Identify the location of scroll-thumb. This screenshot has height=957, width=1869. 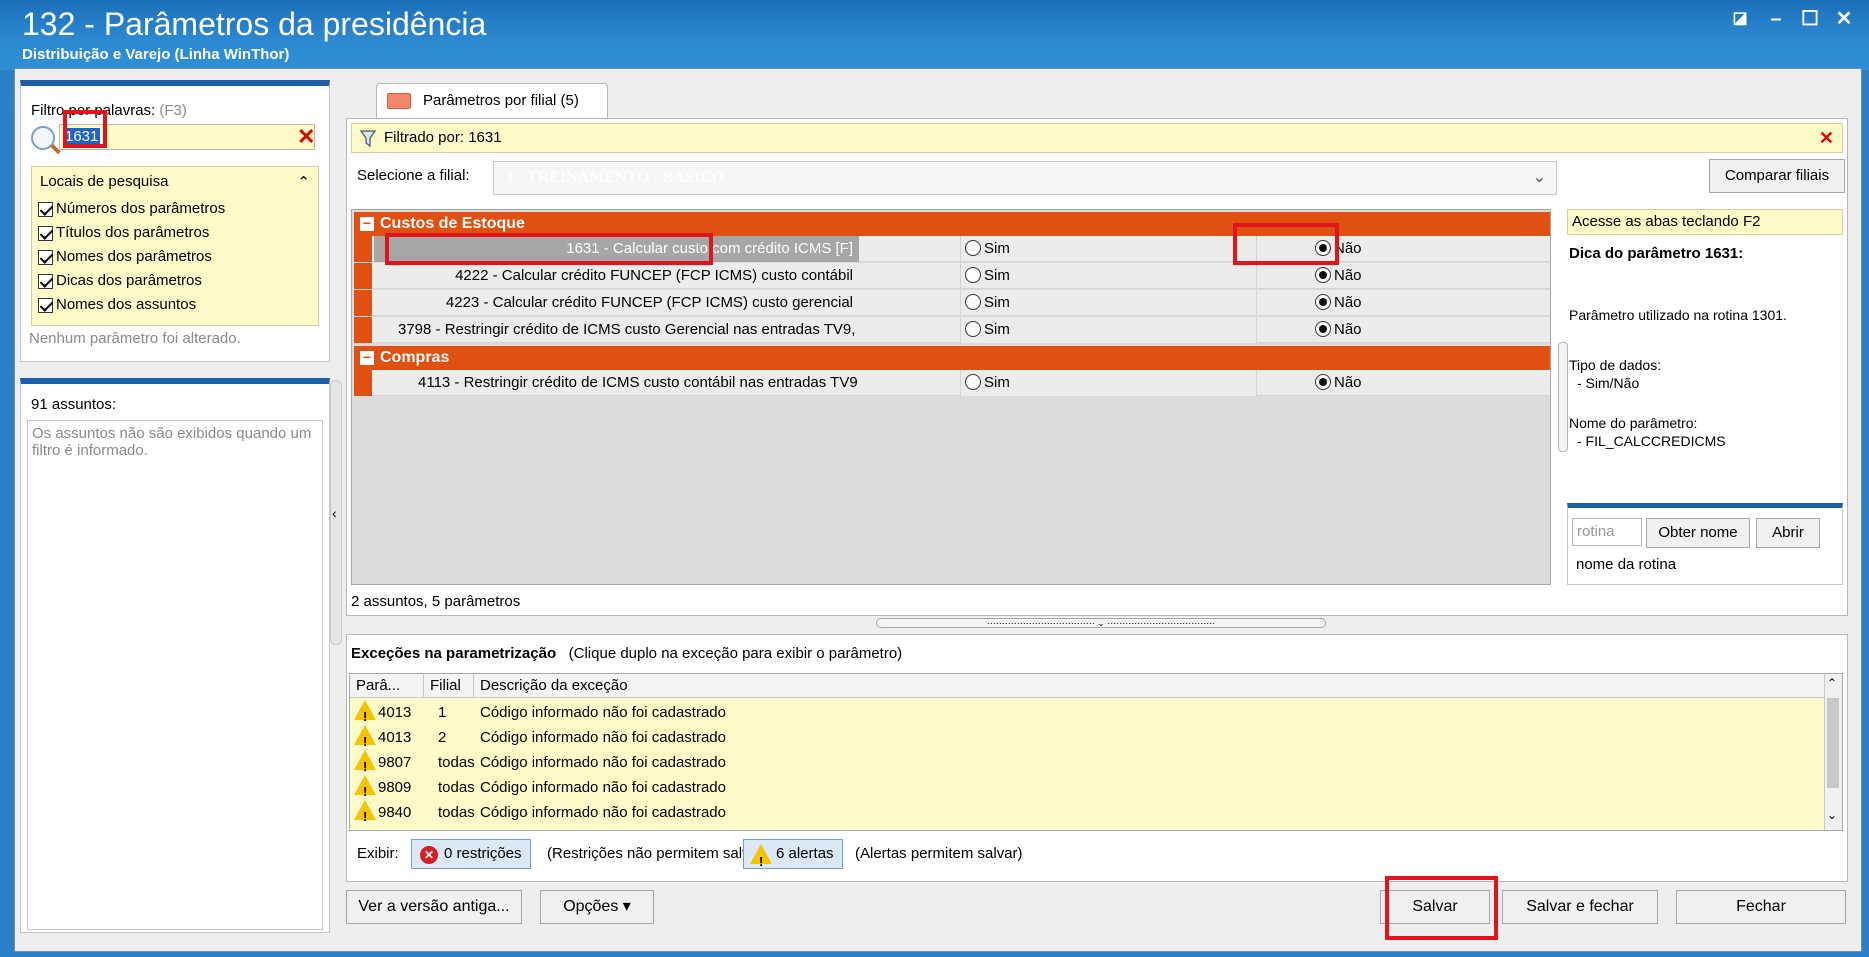
(1833, 743).